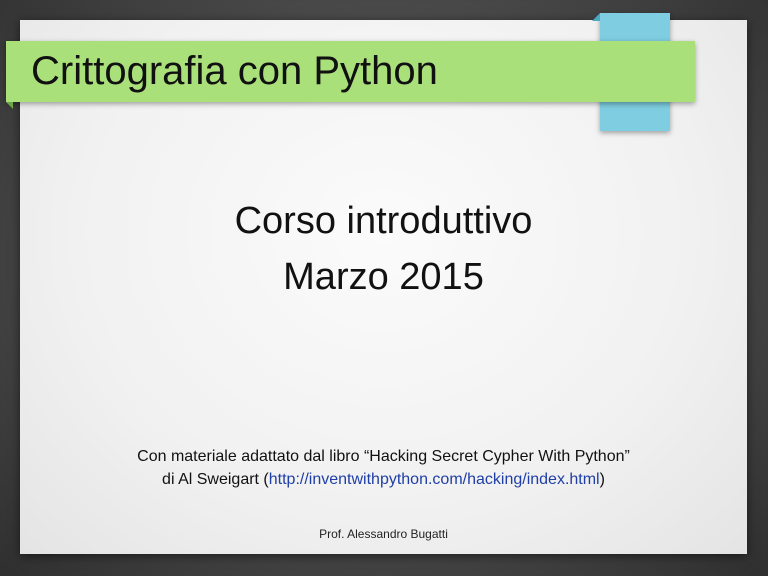 Image resolution: width=768 pixels, height=576 pixels. I want to click on title-bar: Crittografia con Python, so click(350, 75).